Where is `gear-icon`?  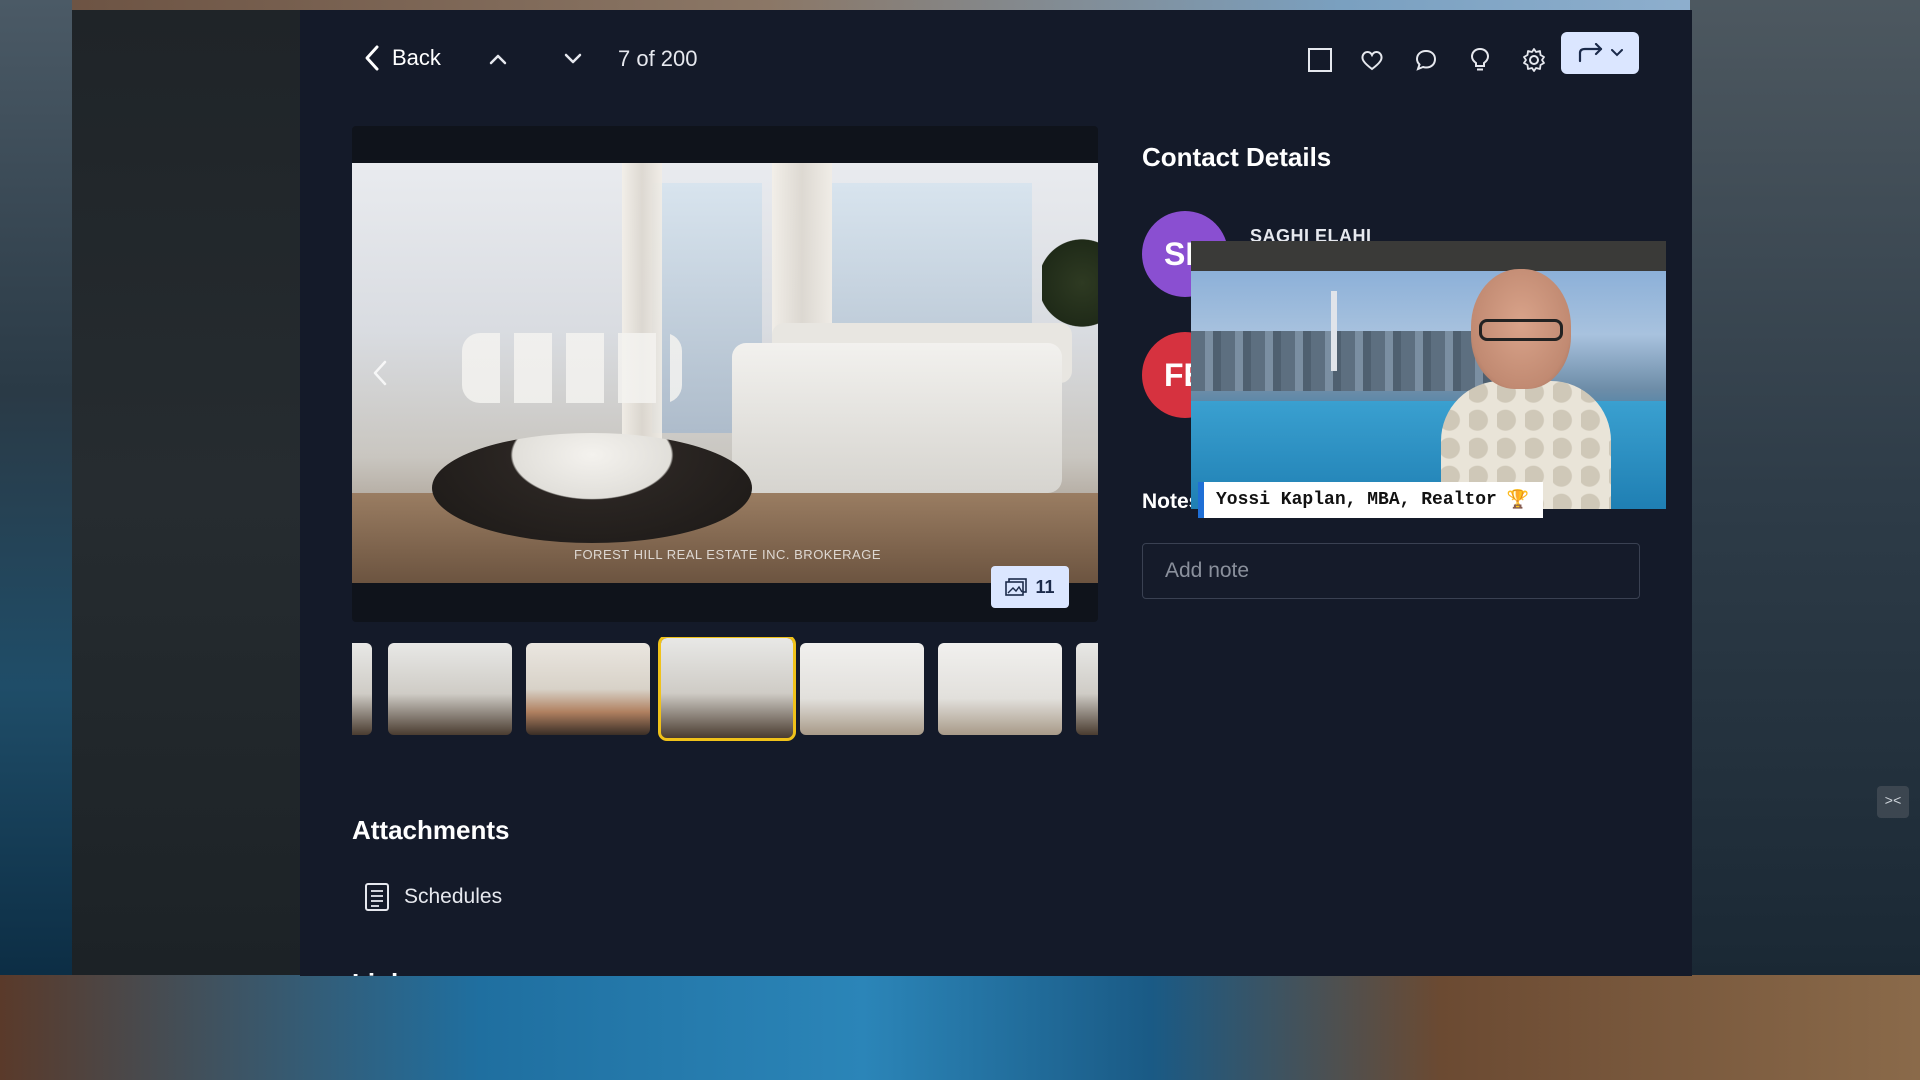 gear-icon is located at coordinates (1534, 60).